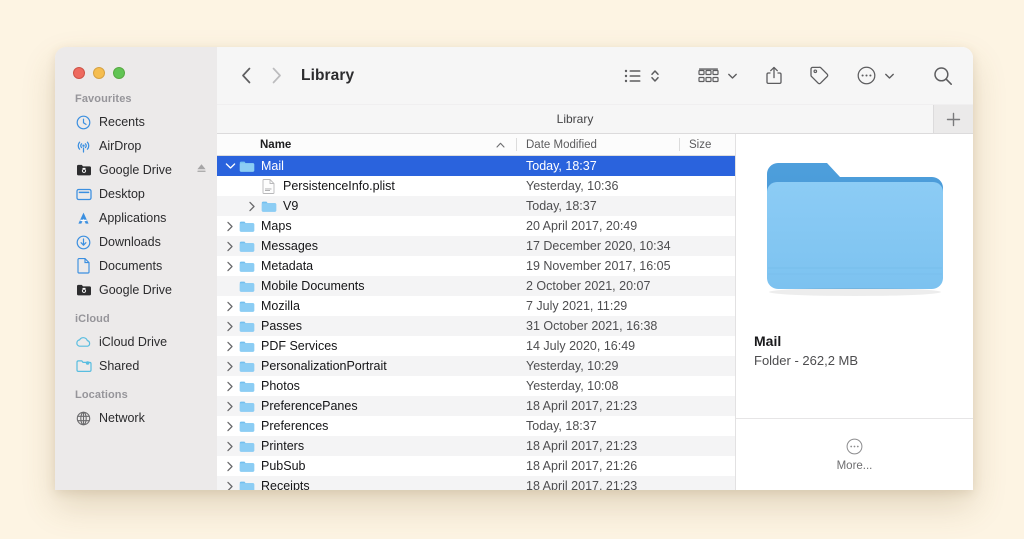 The height and width of the screenshot is (539, 1024). I want to click on sidebar-item-recents: Recents, so click(136, 122).